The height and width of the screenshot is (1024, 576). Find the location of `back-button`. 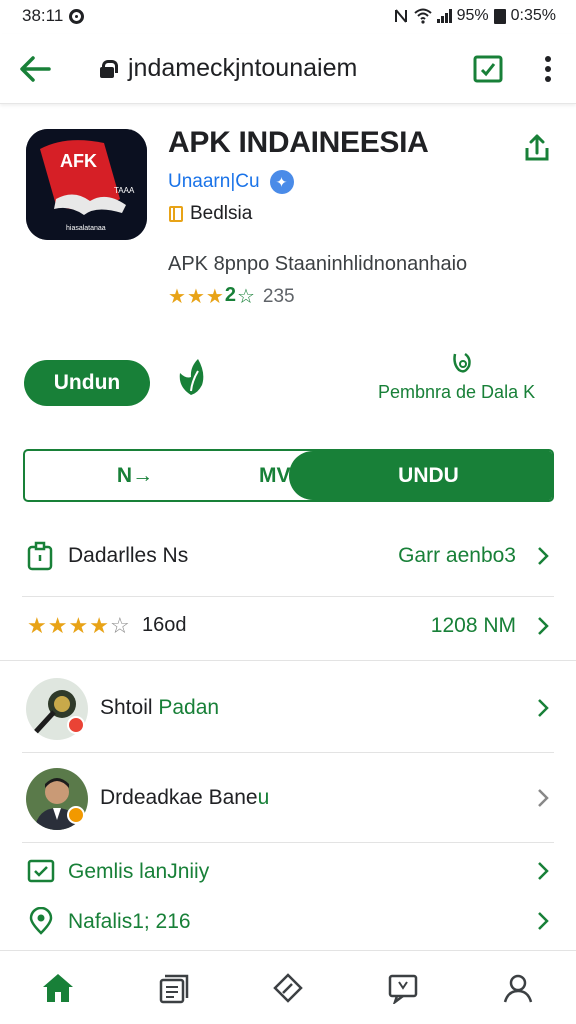

back-button is located at coordinates (35, 69).